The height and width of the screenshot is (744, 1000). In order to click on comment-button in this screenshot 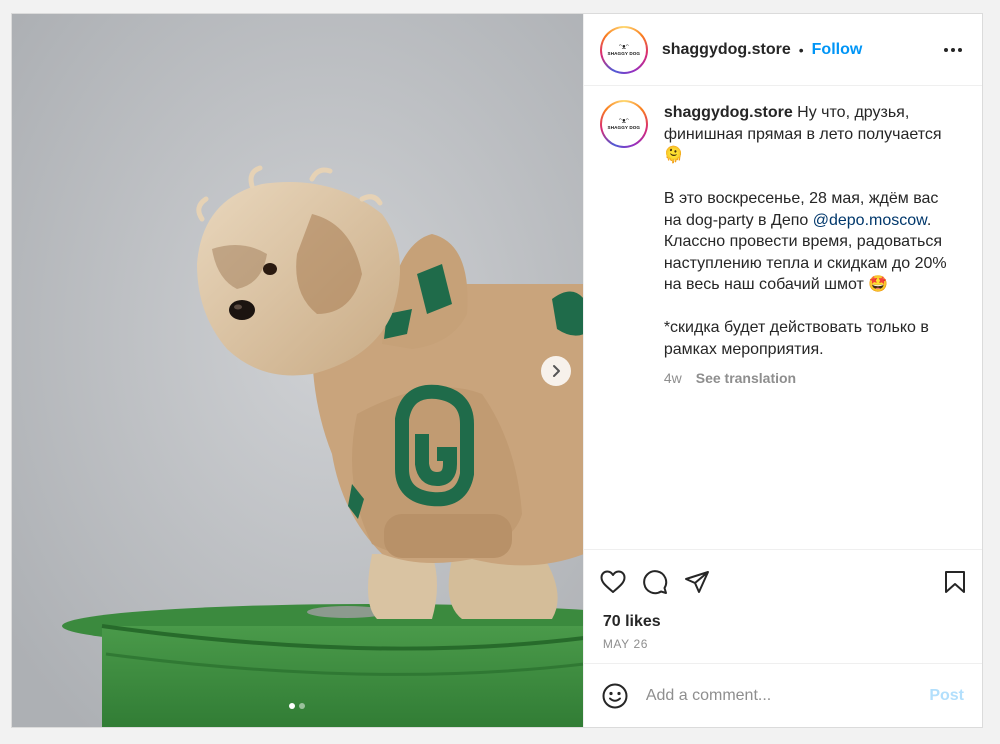, I will do `click(655, 582)`.